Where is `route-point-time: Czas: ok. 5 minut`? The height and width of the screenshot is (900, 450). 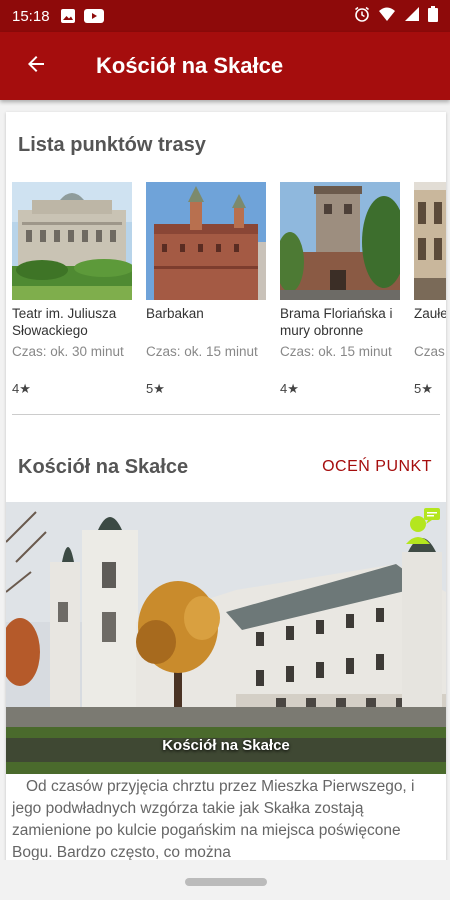 route-point-time: Czas: ok. 5 minut is located at coordinates (430, 351).